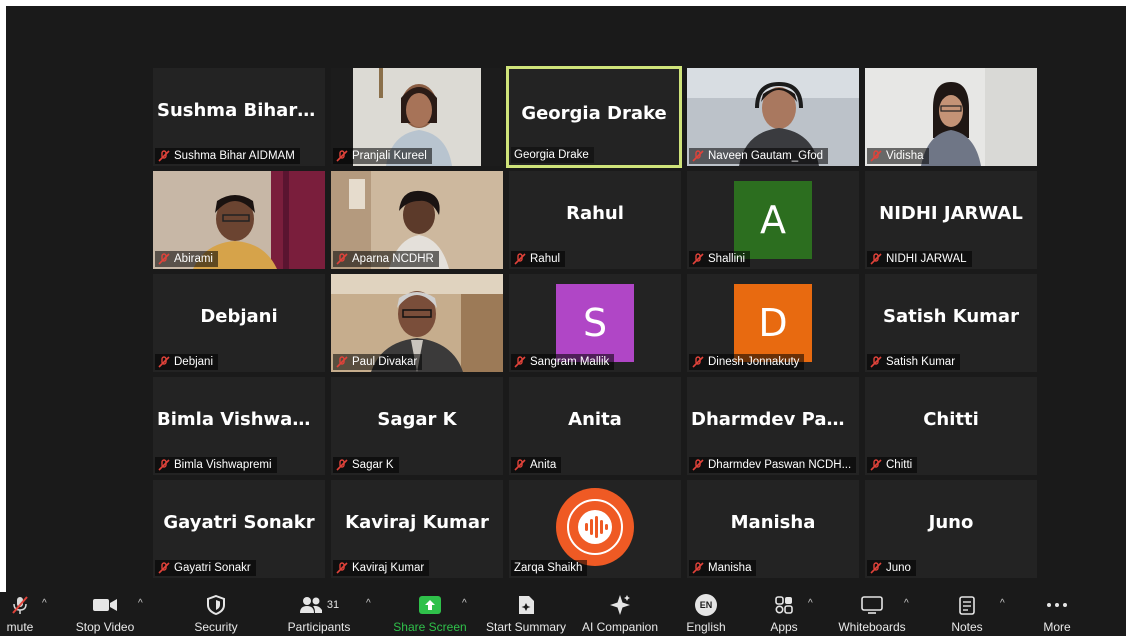 This screenshot has width=1126, height=636. What do you see at coordinates (595, 220) in the screenshot?
I see `participant-tile: Rahul Rahul` at bounding box center [595, 220].